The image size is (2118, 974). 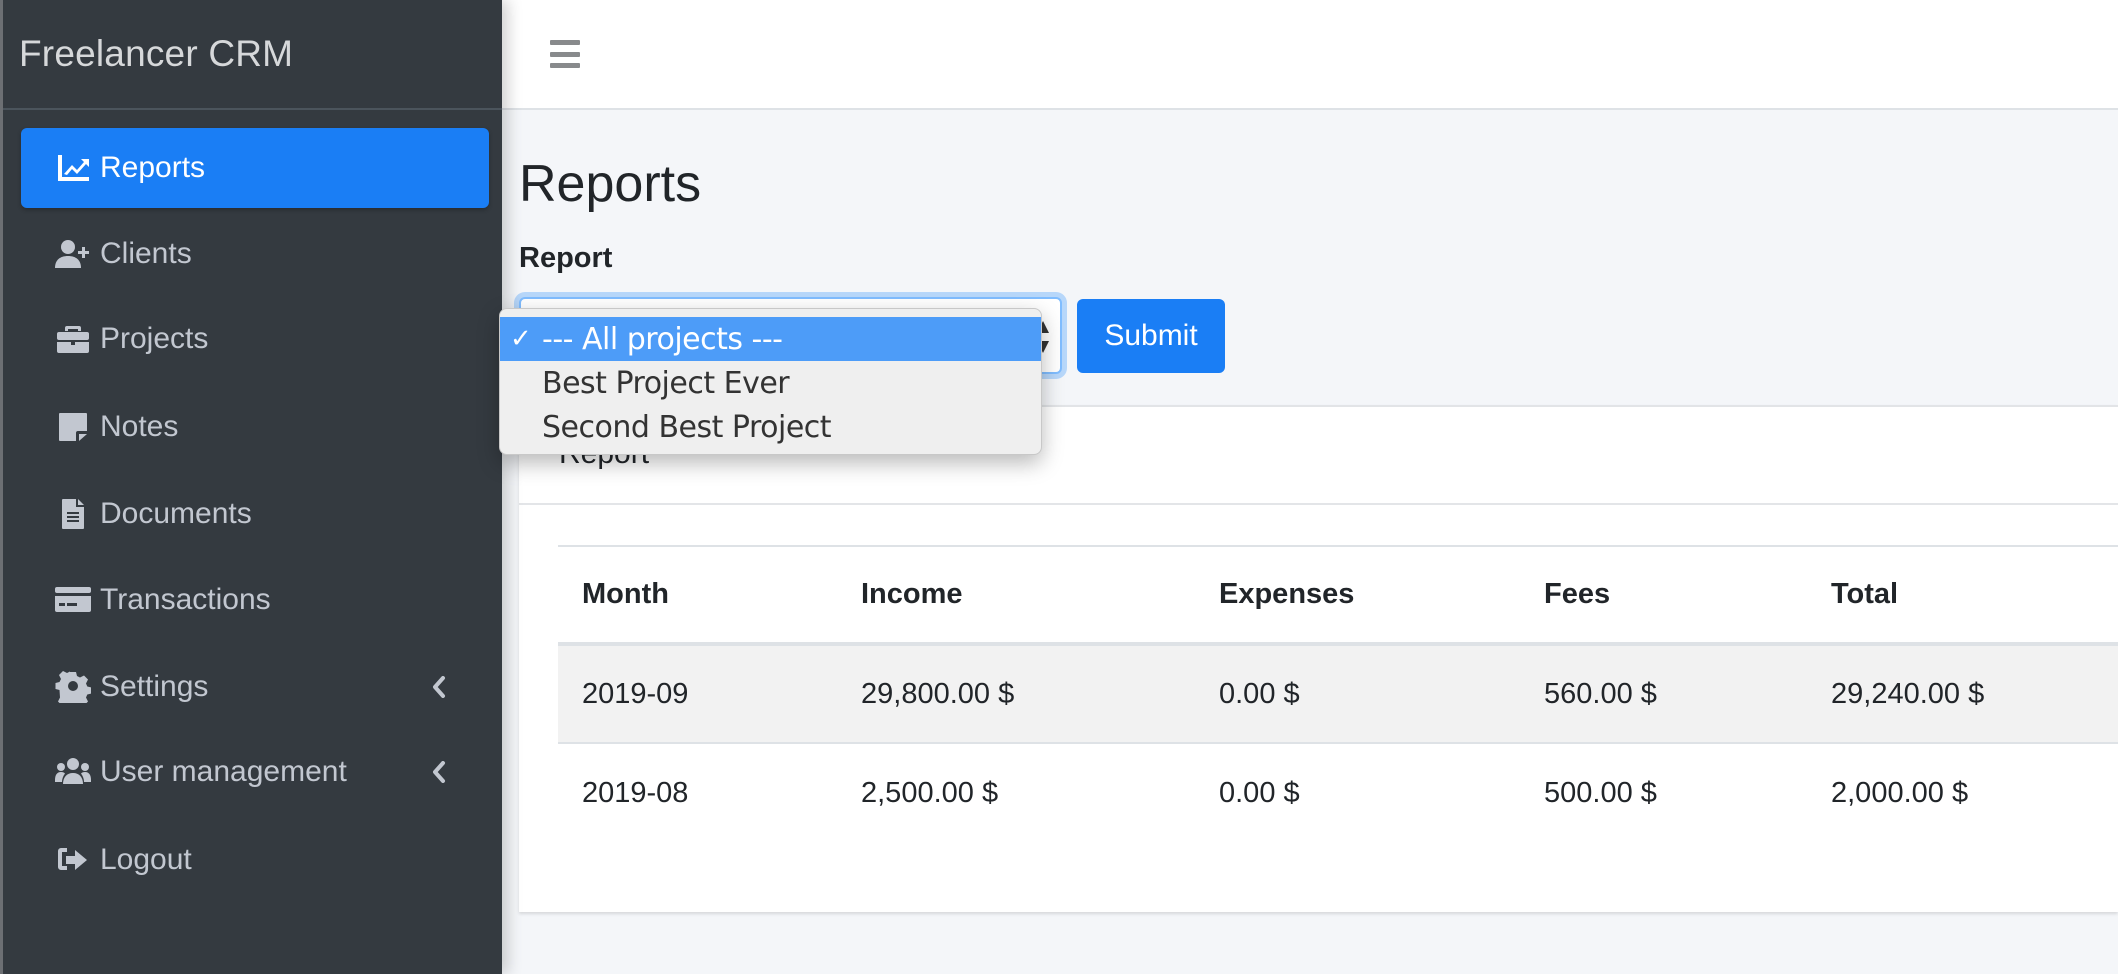 I want to click on sidebar-item-label: Notes, so click(x=139, y=426).